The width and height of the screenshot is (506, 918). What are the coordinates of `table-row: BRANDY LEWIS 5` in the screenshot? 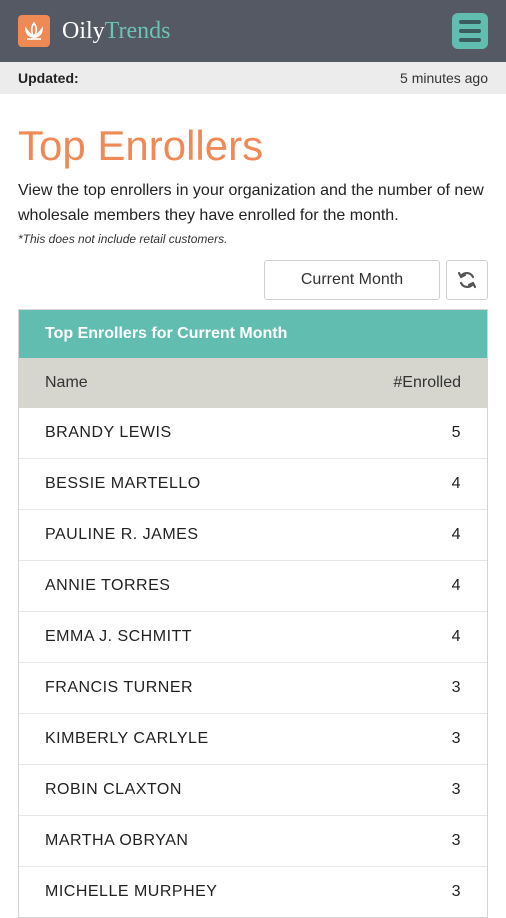 It's located at (253, 433).